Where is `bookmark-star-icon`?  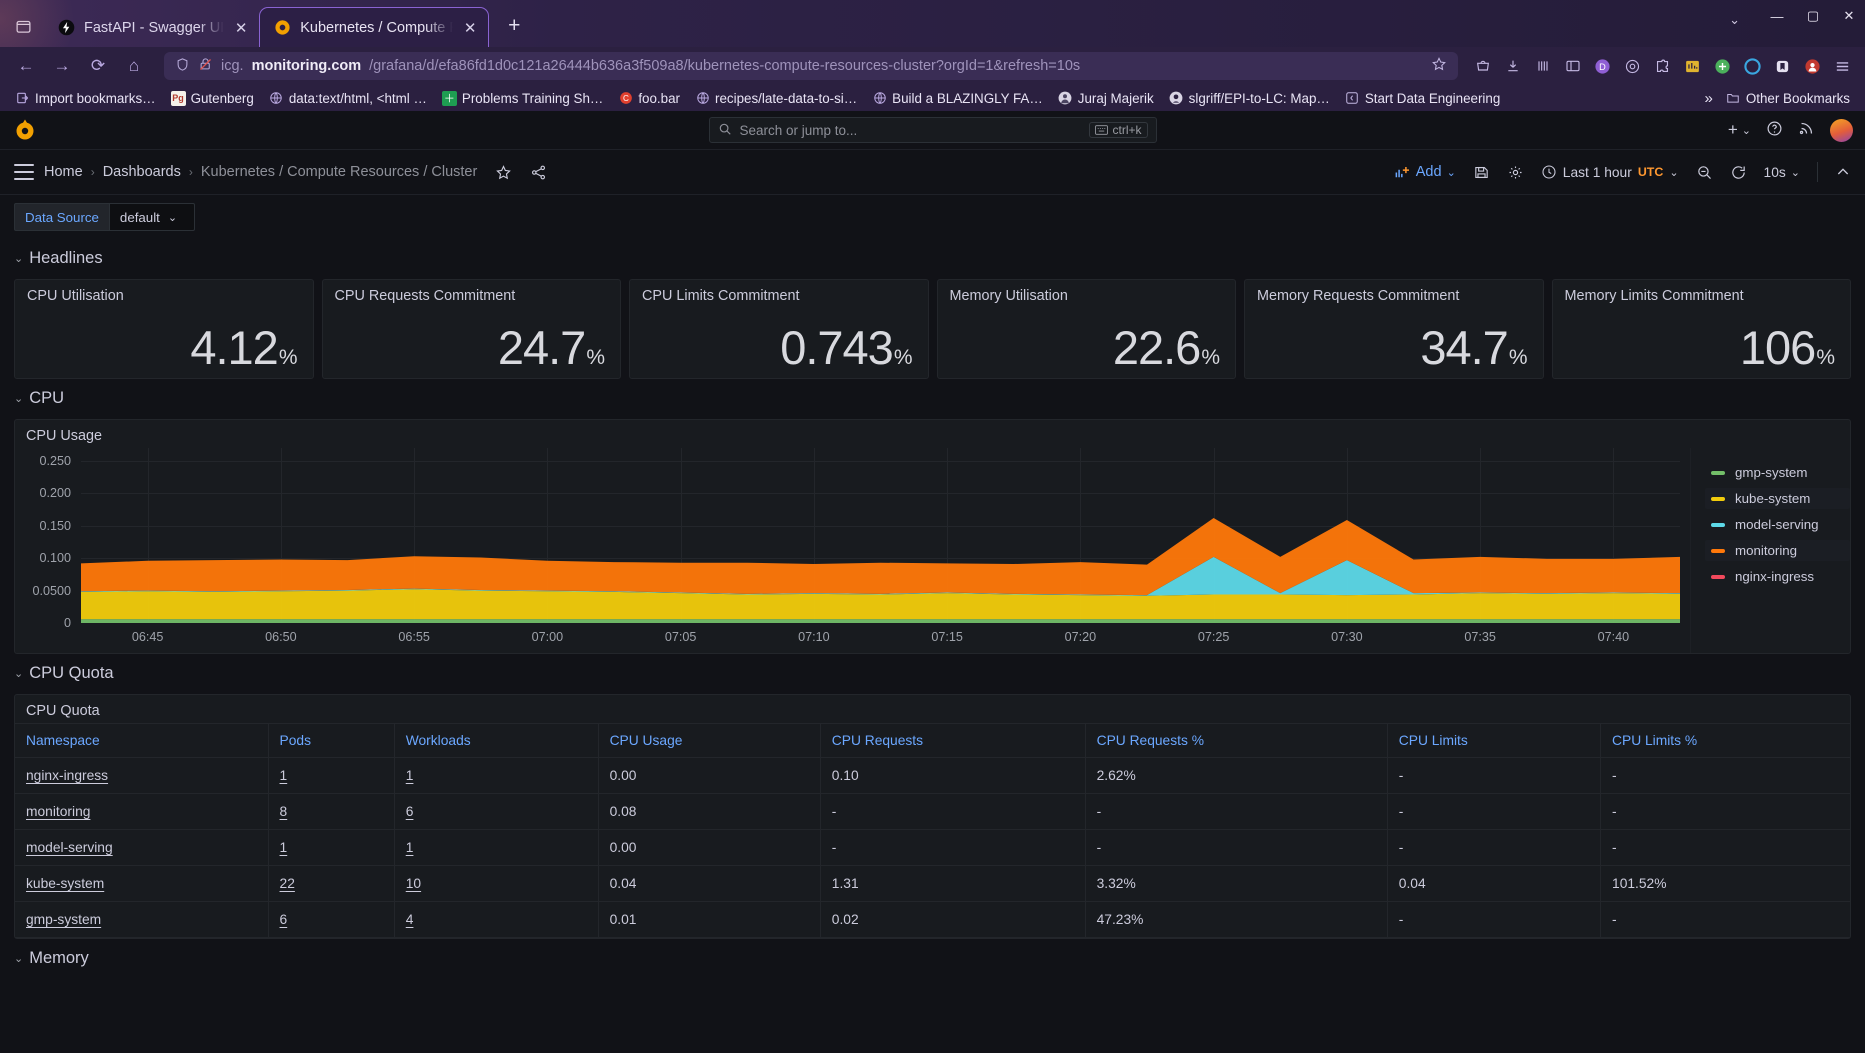 bookmark-star-icon is located at coordinates (1439, 66).